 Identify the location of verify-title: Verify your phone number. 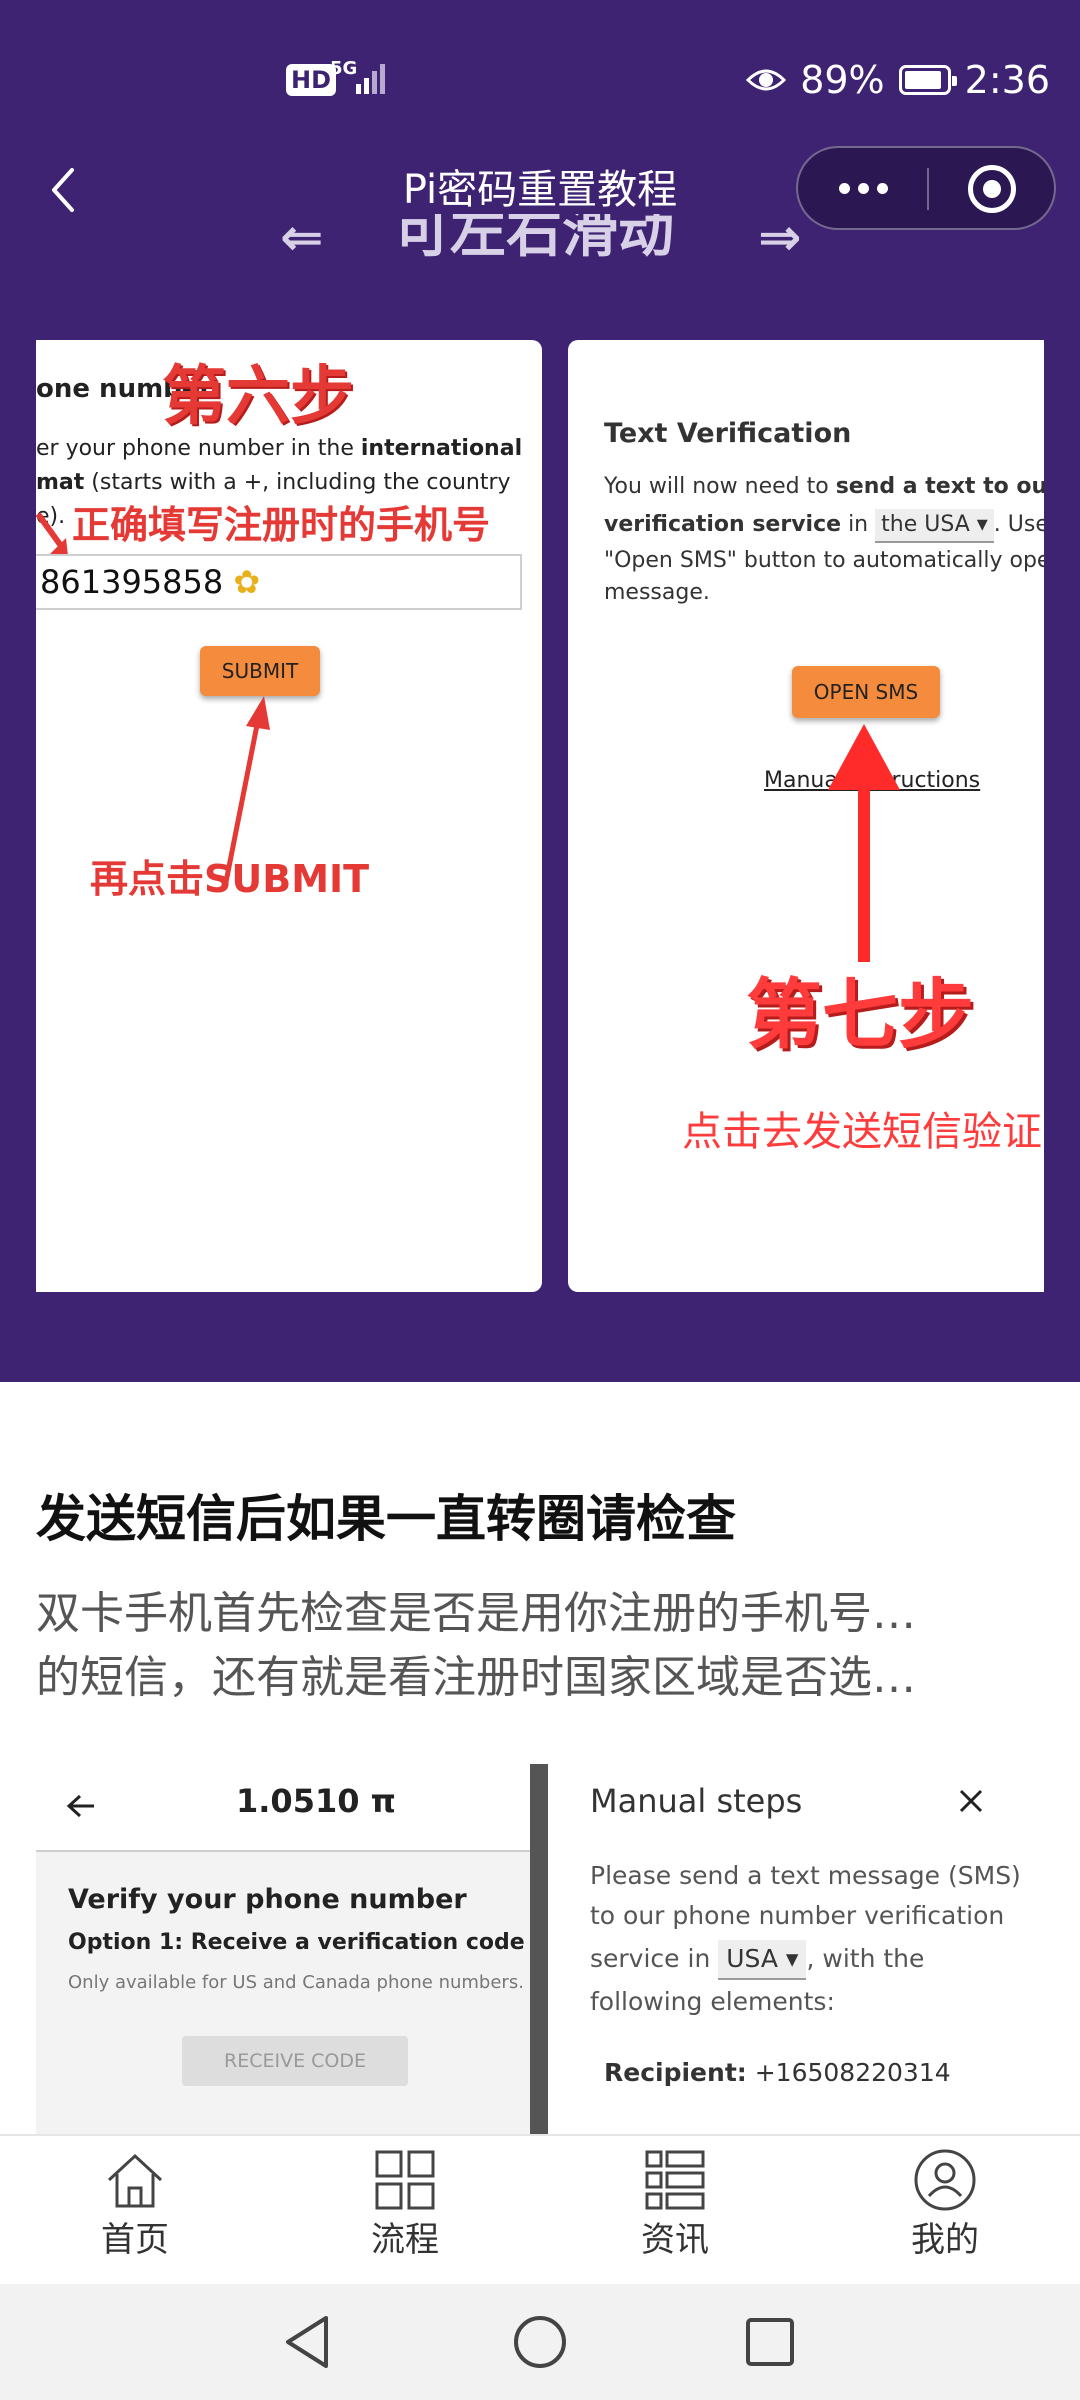
(267, 1899).